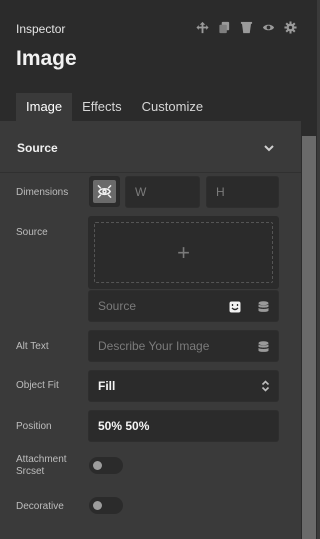  Describe the element at coordinates (220, 192) in the screenshot. I see `height-placeholder: H` at that location.